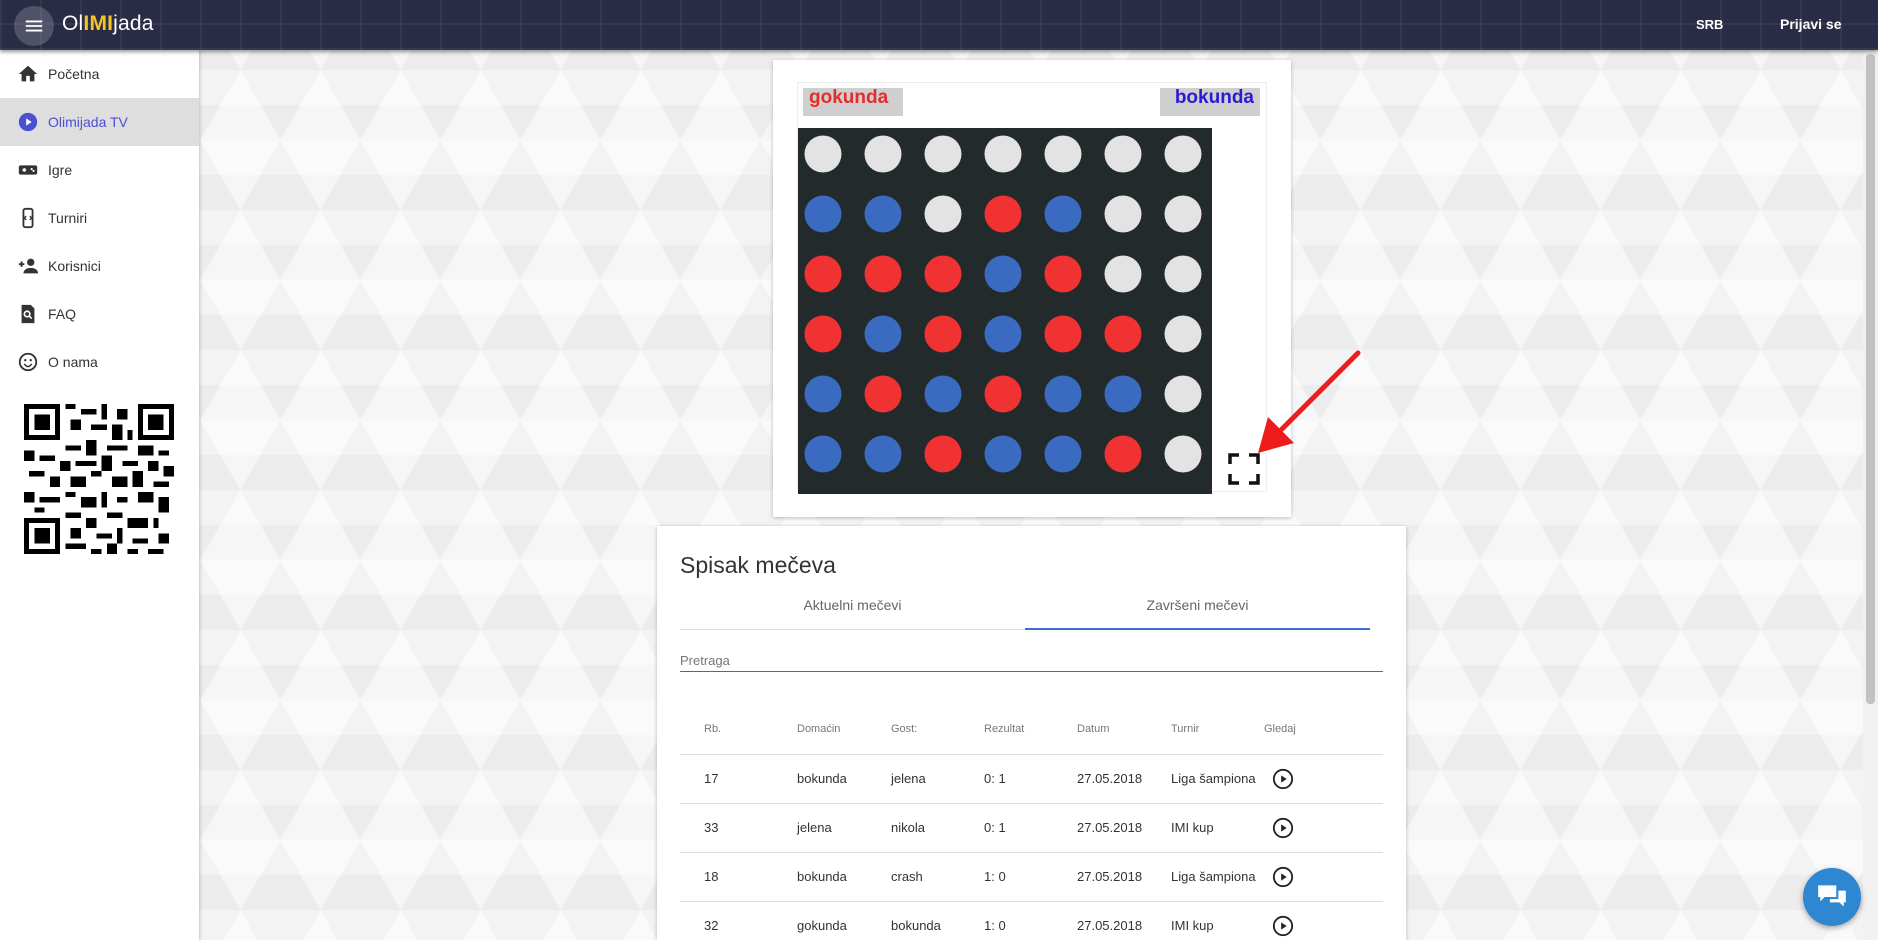 This screenshot has width=1878, height=940. What do you see at coordinates (99, 122) in the screenshot?
I see `sidebar-item-olimijada-tv: Olimijada TV` at bounding box center [99, 122].